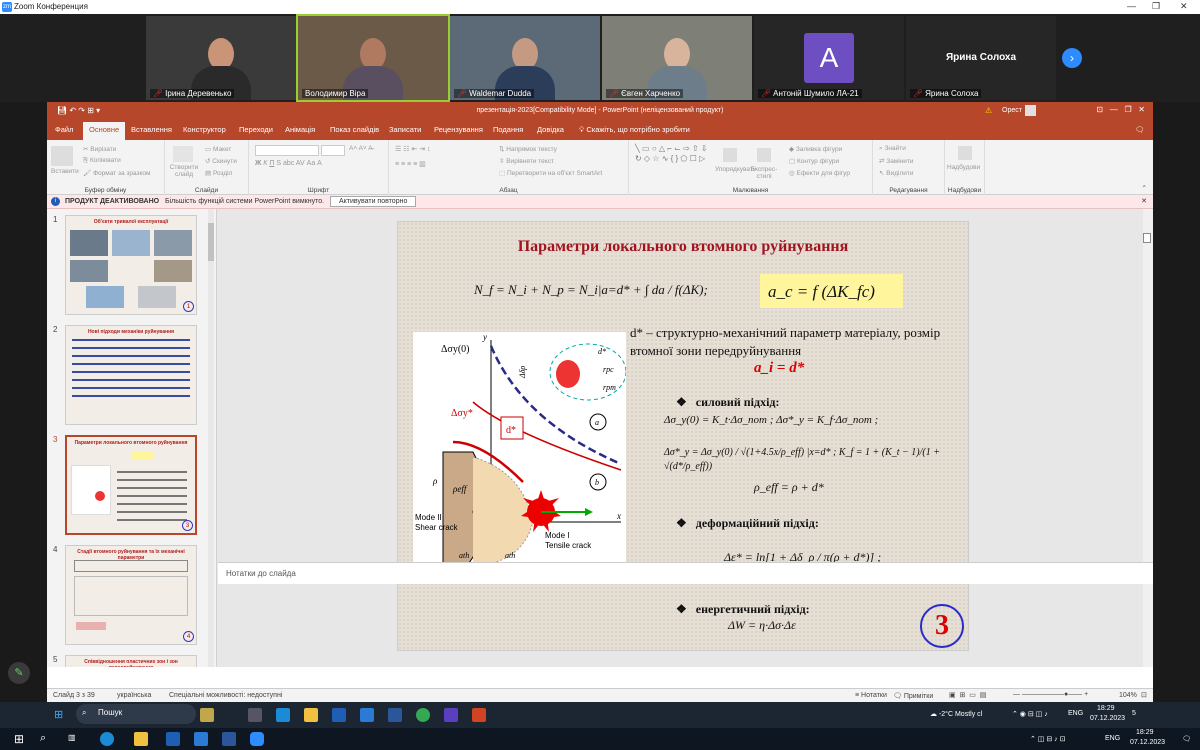 The height and width of the screenshot is (750, 1200). What do you see at coordinates (1048, 739) in the screenshot?
I see `tray-icons: ⌃ ◫ ⊟ ♪ ⊡` at bounding box center [1048, 739].